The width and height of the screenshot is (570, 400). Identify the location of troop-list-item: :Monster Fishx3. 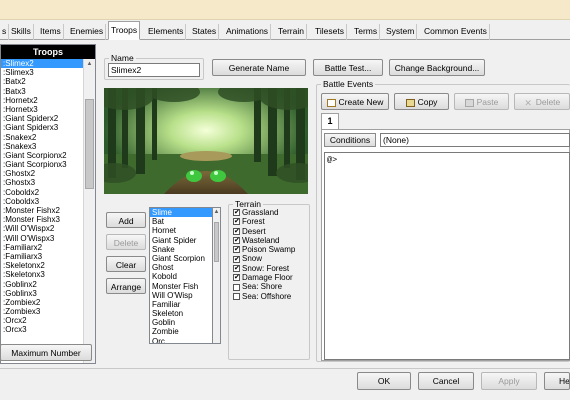
(42, 219).